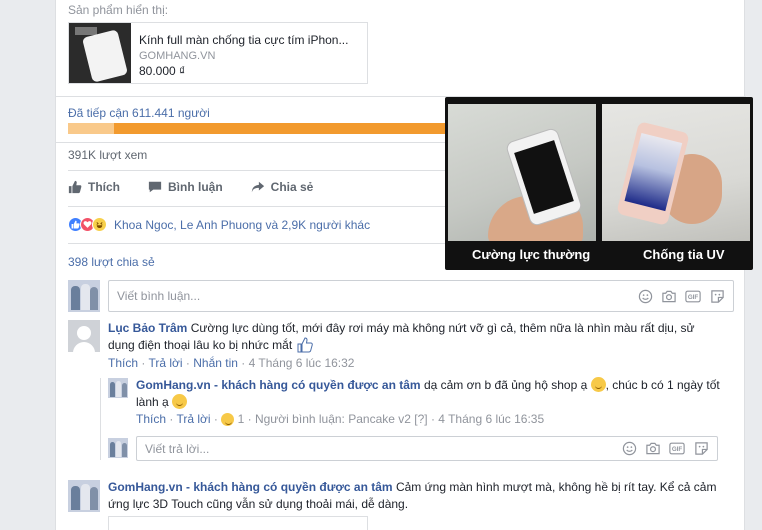  What do you see at coordinates (108, 155) in the screenshot?
I see `view-count: 391K lượt xem` at bounding box center [108, 155].